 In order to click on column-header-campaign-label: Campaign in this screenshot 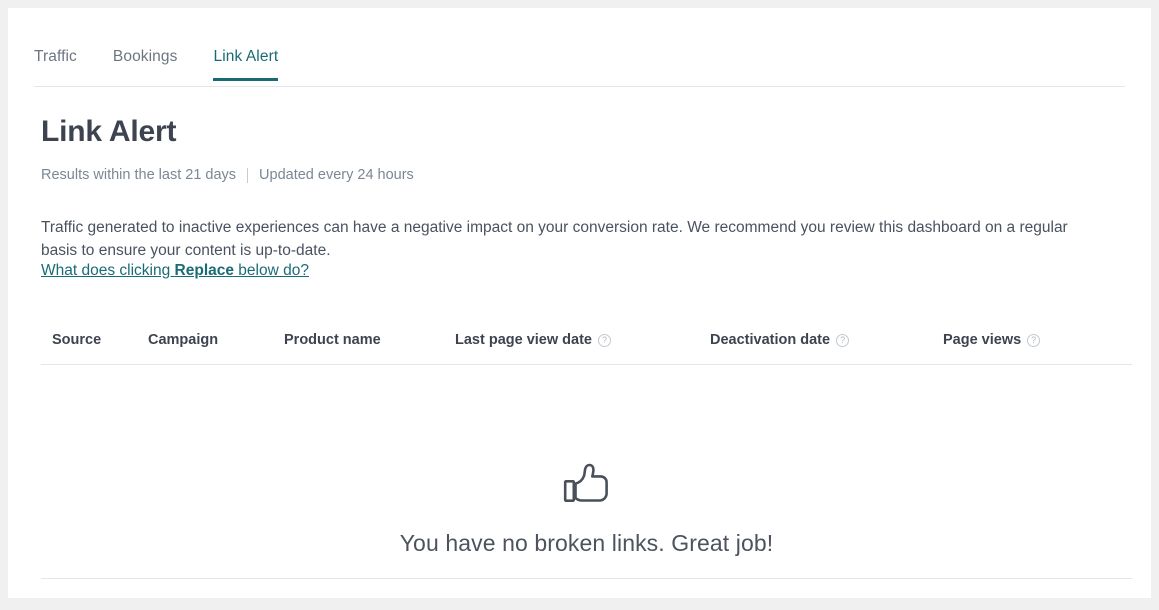, I will do `click(183, 340)`.